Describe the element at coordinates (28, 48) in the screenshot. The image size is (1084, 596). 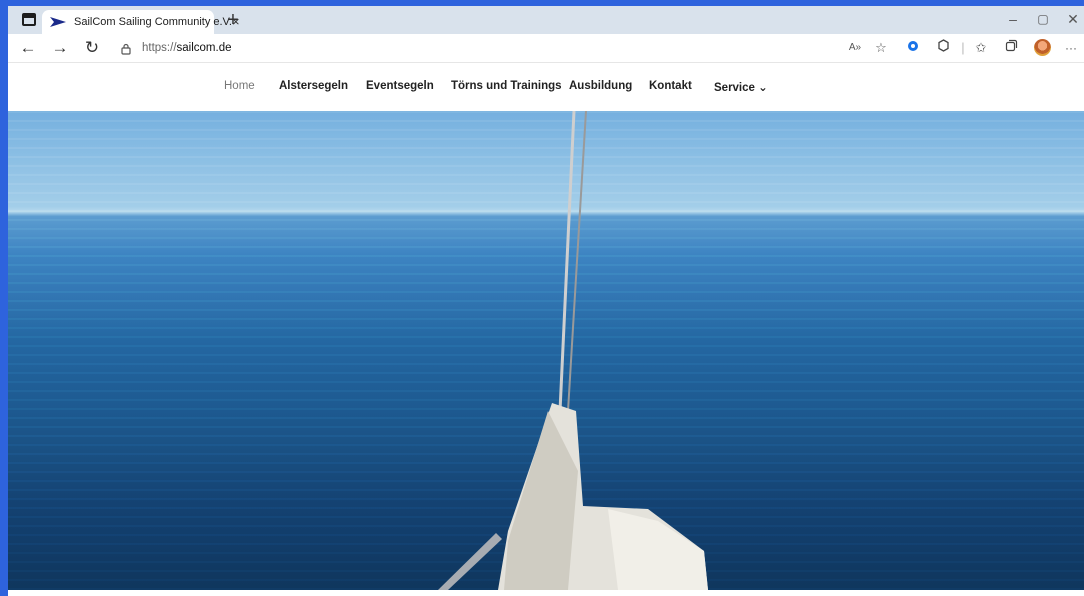
I see `back-button: ←` at that location.